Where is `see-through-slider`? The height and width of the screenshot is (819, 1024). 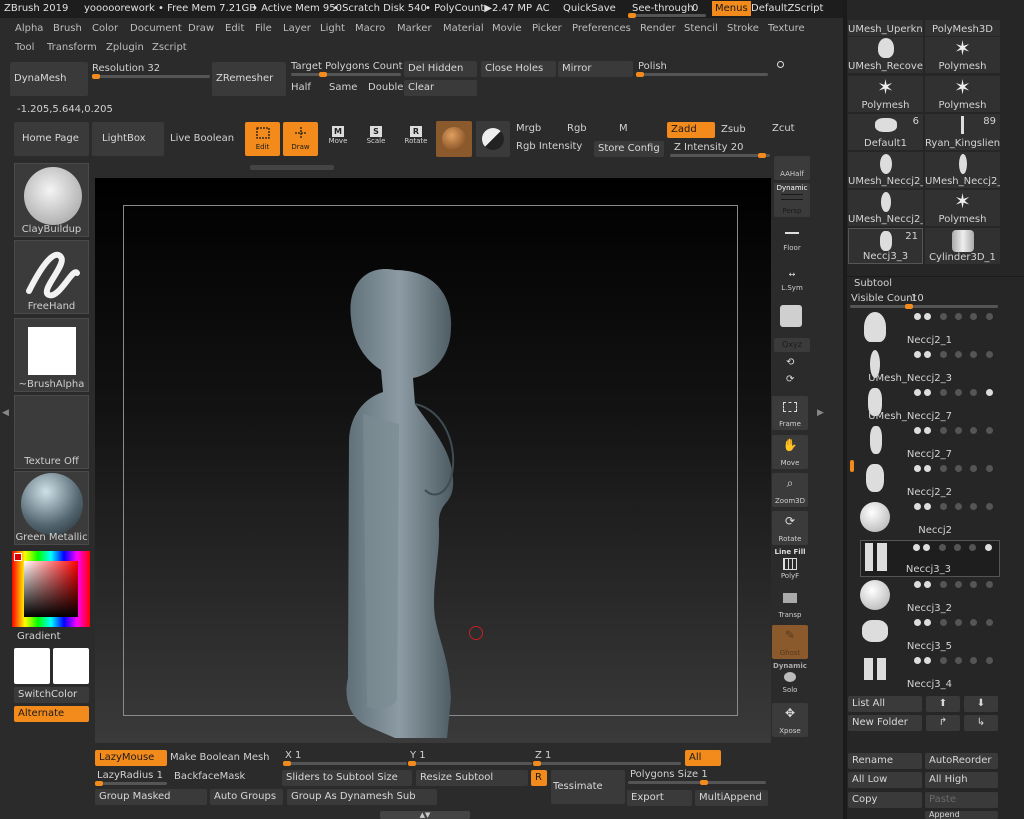 see-through-slider is located at coordinates (667, 15).